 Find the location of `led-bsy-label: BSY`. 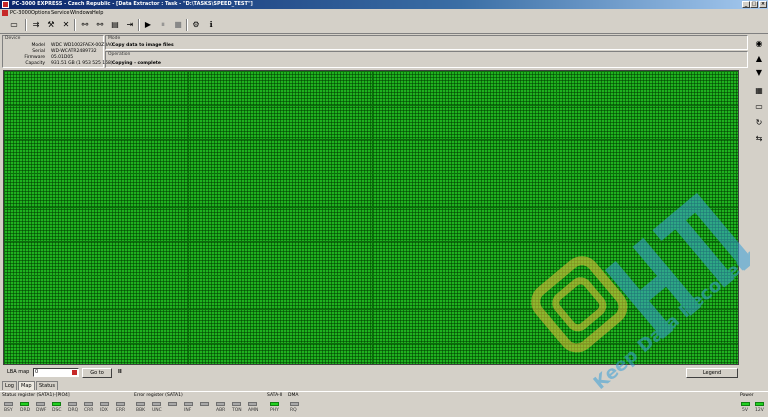

led-bsy-label: BSY is located at coordinates (8, 410).